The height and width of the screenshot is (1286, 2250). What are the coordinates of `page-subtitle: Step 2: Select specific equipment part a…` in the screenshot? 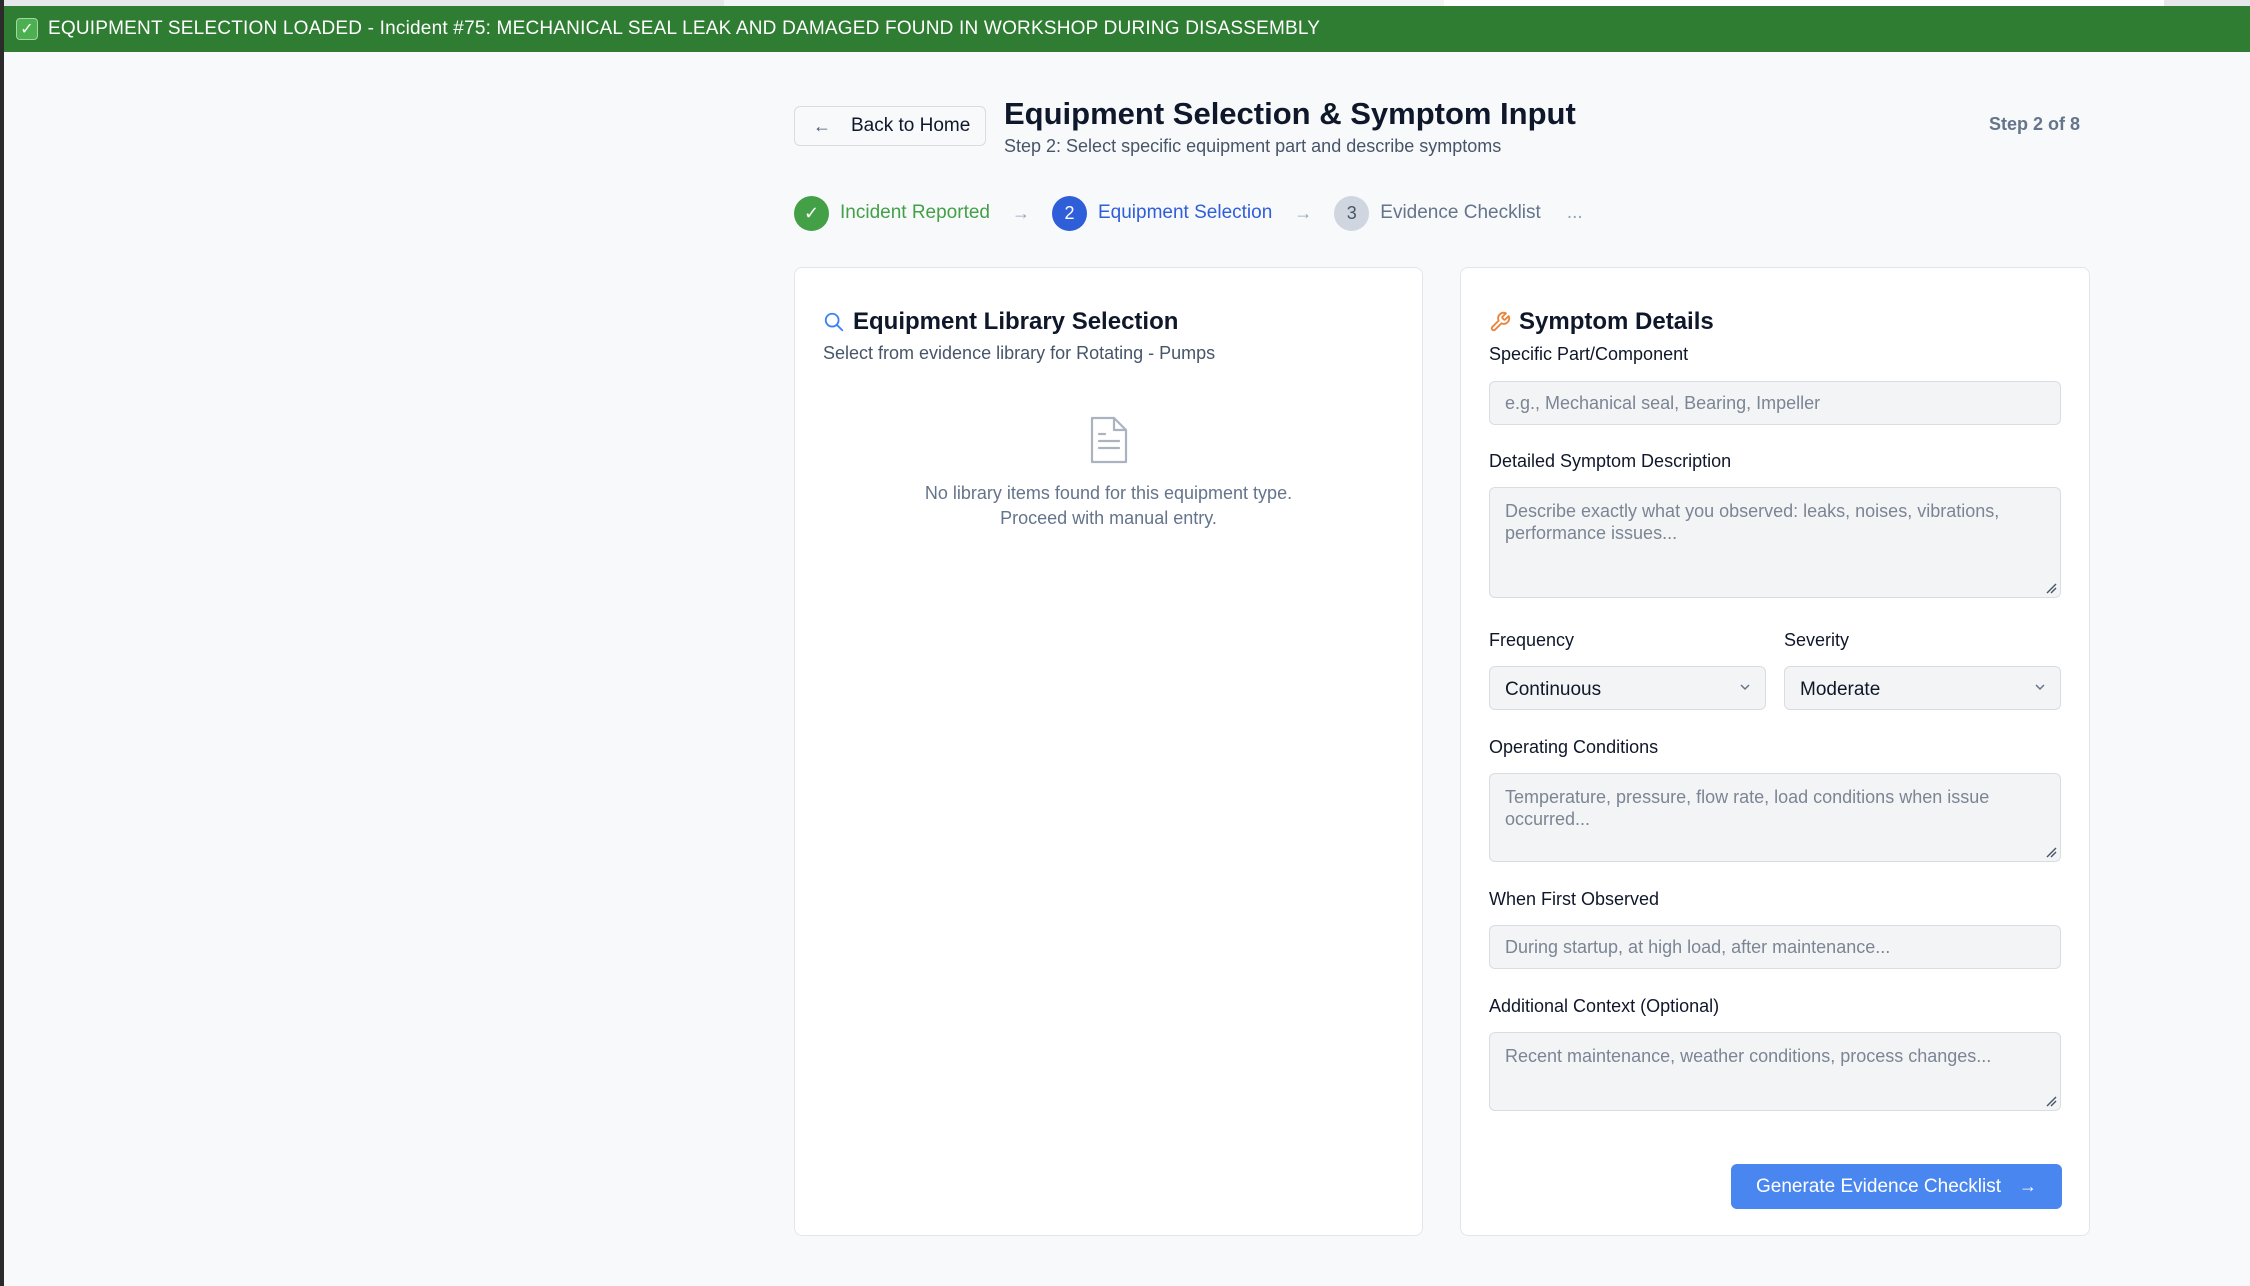 It's located at (1253, 146).